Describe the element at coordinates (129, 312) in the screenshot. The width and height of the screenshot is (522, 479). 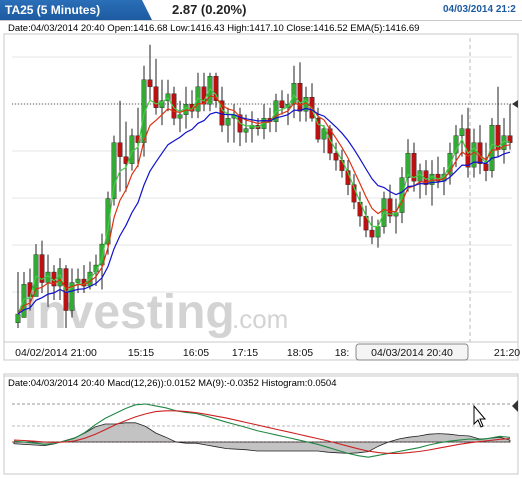
I see `watermark-logo: Investing` at that location.